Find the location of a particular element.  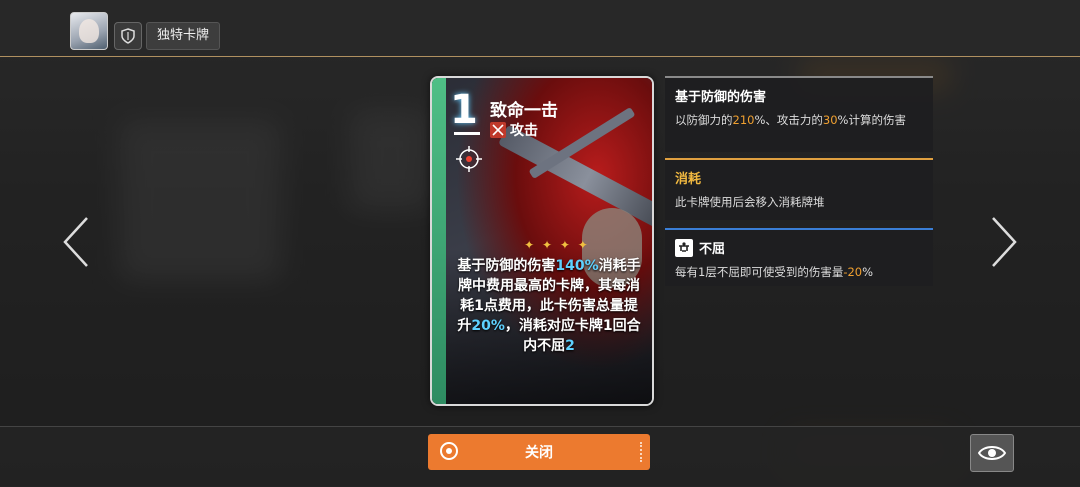

panel-body: 以防御力的210%、攻击力的30%计算的伤害 is located at coordinates (799, 120).